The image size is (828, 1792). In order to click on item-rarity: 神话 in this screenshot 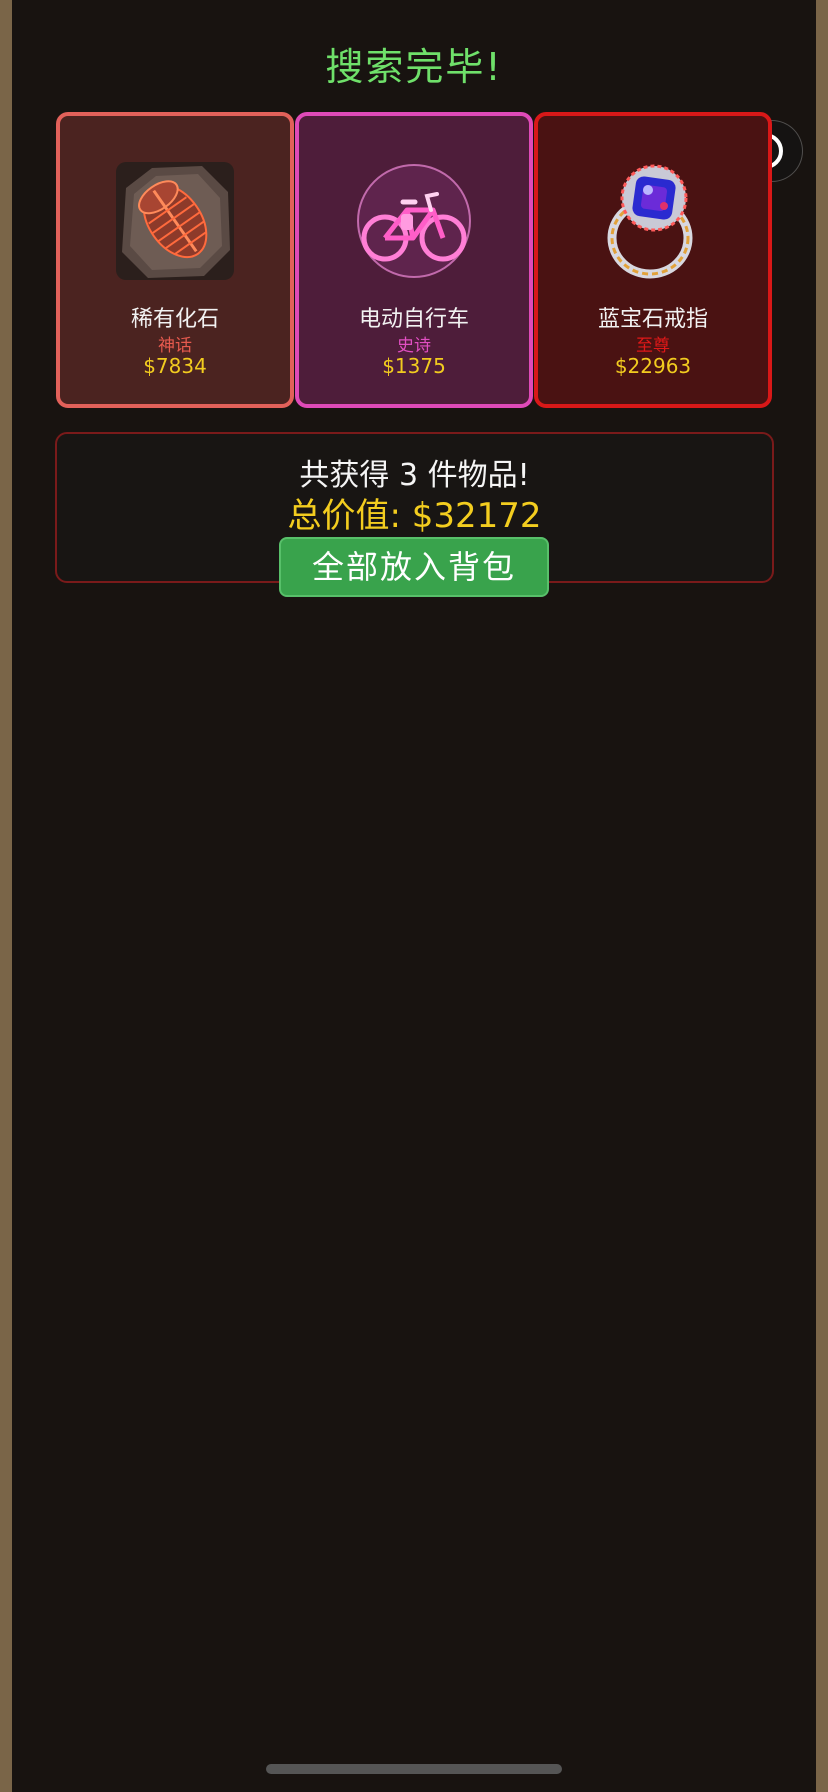, I will do `click(175, 346)`.